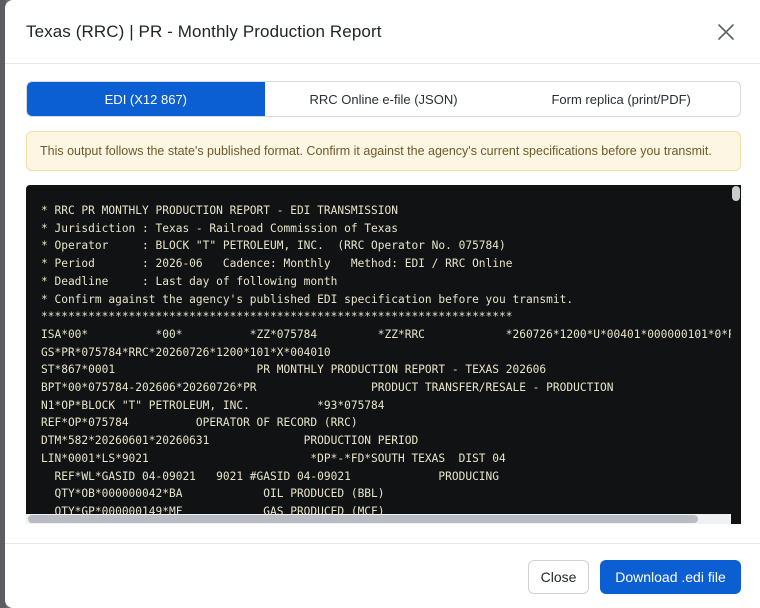  I want to click on vertical-scroll-thumb, so click(736, 193).